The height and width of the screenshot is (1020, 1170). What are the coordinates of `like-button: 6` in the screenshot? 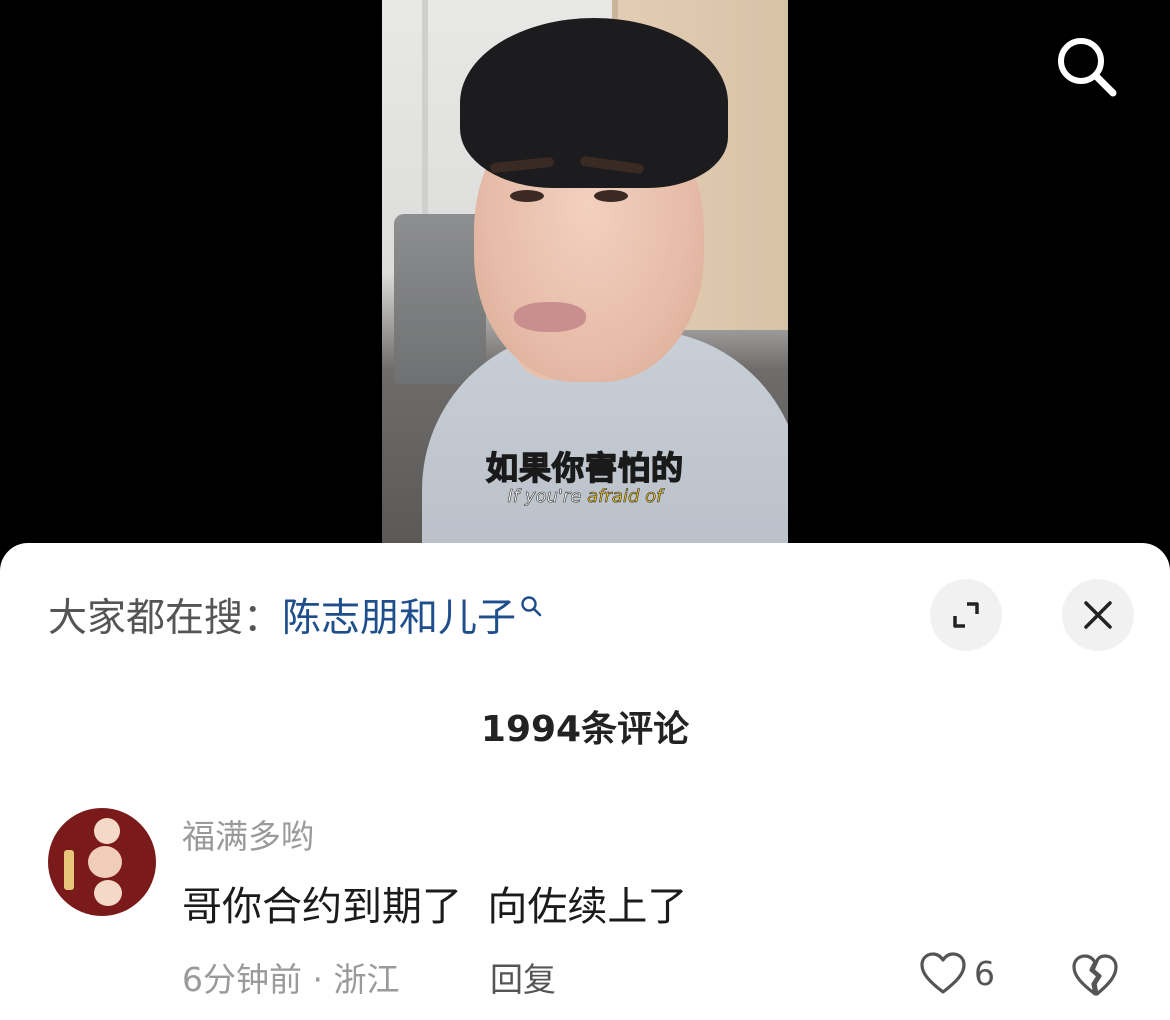 It's located at (956, 973).